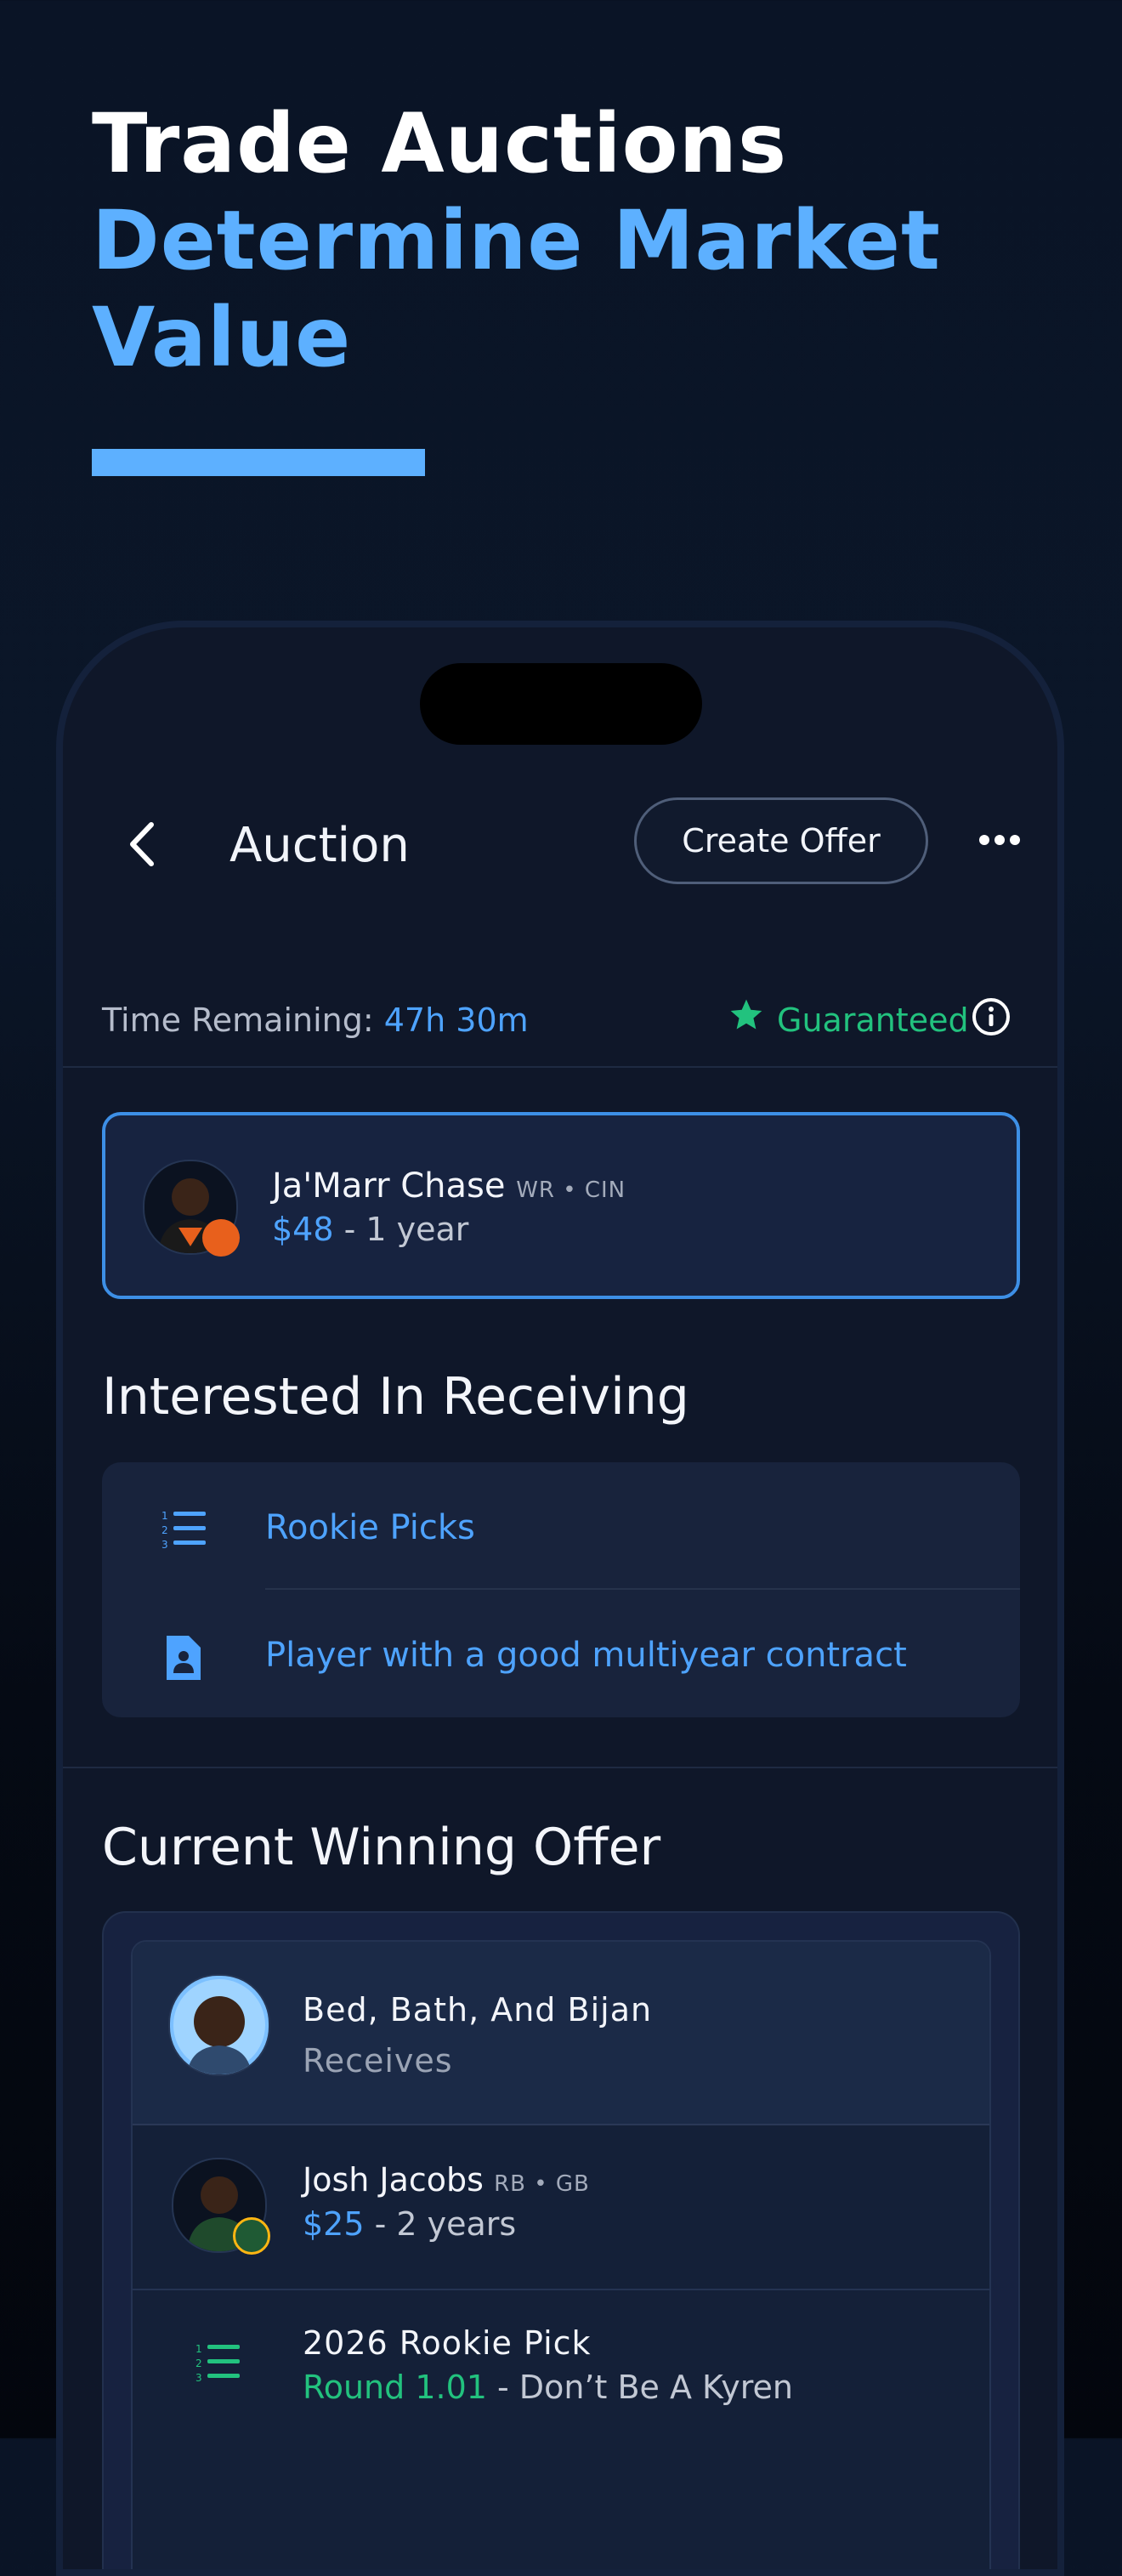 This screenshot has height=2576, width=1122. What do you see at coordinates (440, 143) in the screenshot?
I see `hero-line-1: Trade Auctions` at bounding box center [440, 143].